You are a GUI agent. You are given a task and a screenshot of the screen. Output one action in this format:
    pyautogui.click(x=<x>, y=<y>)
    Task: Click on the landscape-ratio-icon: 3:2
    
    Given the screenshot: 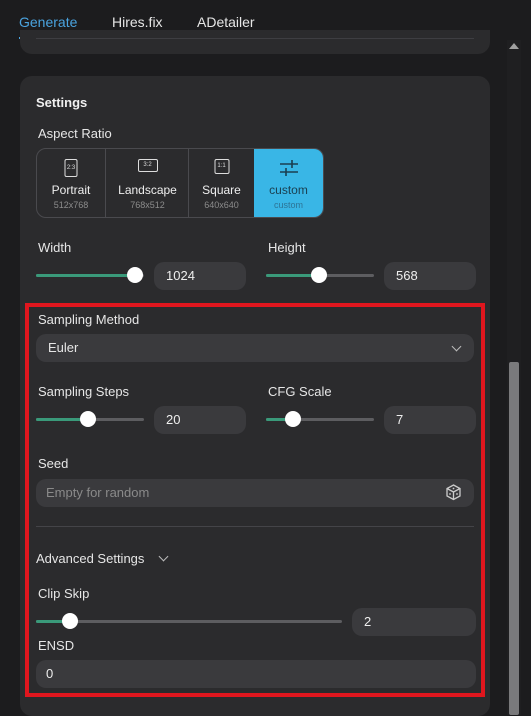 What is the action you would take?
    pyautogui.click(x=147, y=165)
    